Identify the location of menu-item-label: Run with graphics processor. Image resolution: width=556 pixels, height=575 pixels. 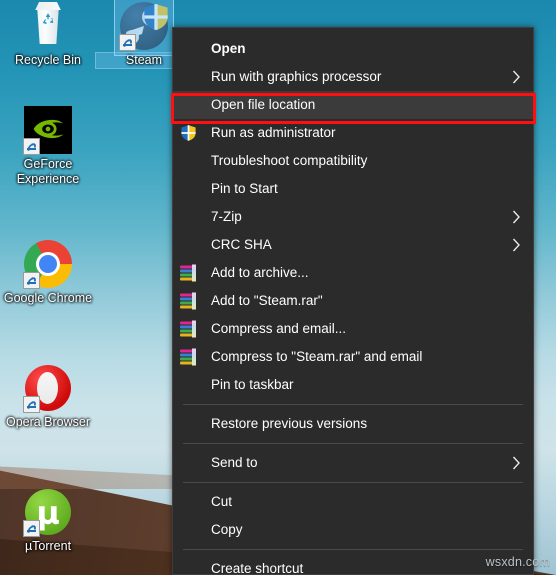
(296, 77).